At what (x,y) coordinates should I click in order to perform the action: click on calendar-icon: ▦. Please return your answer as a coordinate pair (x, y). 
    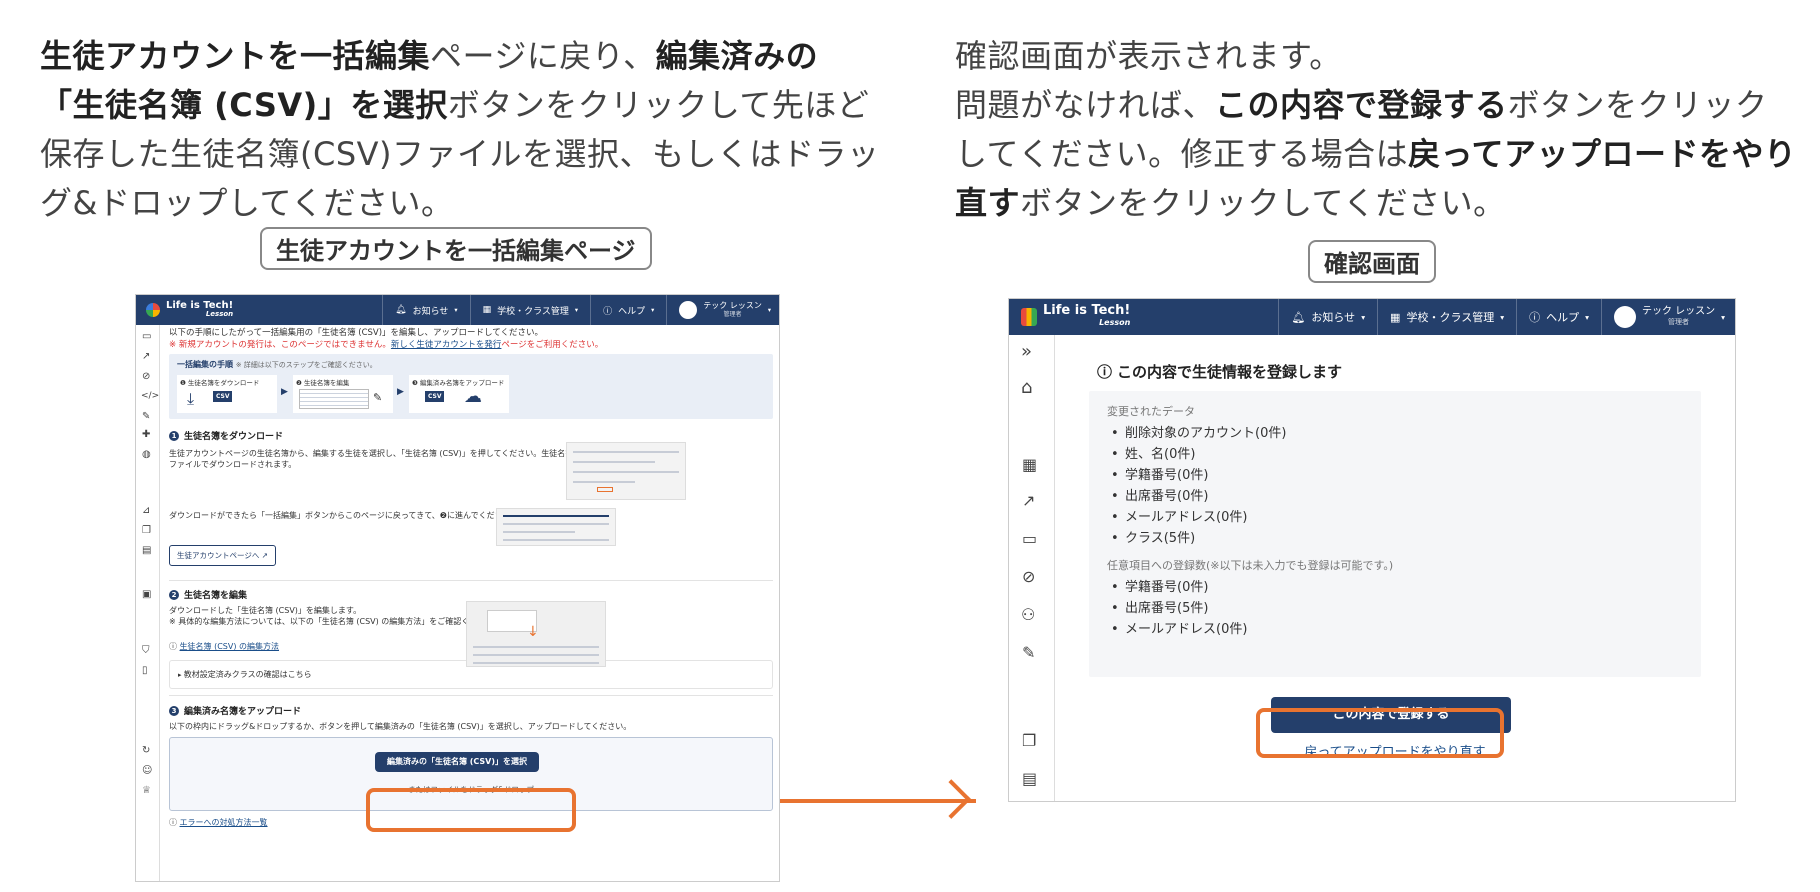
    Looking at the image, I should click on (1029, 464).